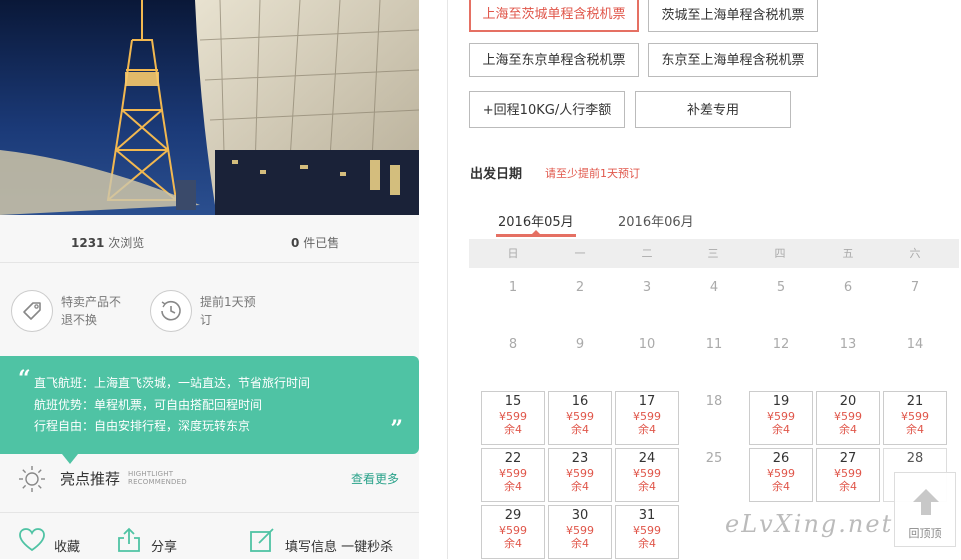  I want to click on calendar-day-available: 27 ¥599 余4, so click(848, 475).